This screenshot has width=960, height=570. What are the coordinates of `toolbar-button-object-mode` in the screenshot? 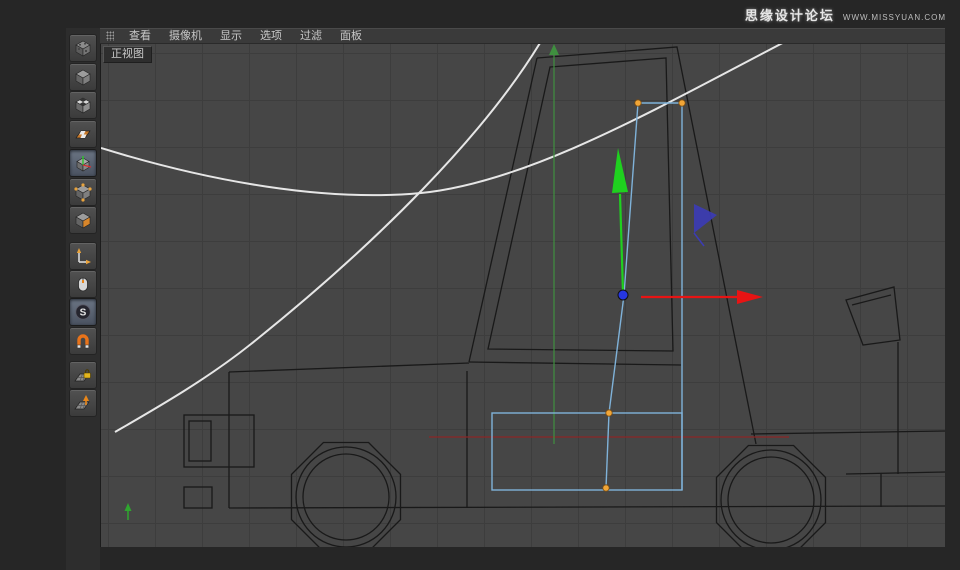 It's located at (83, 163).